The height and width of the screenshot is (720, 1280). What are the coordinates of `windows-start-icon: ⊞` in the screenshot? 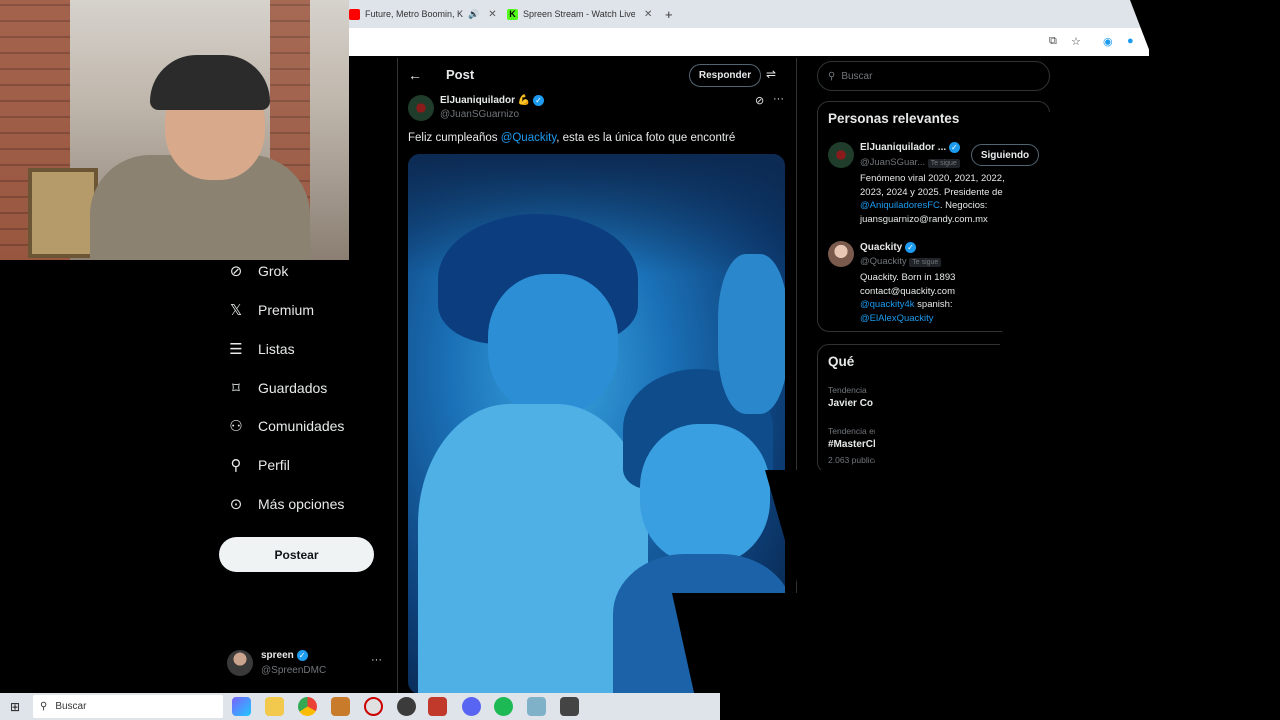 It's located at (15, 707).